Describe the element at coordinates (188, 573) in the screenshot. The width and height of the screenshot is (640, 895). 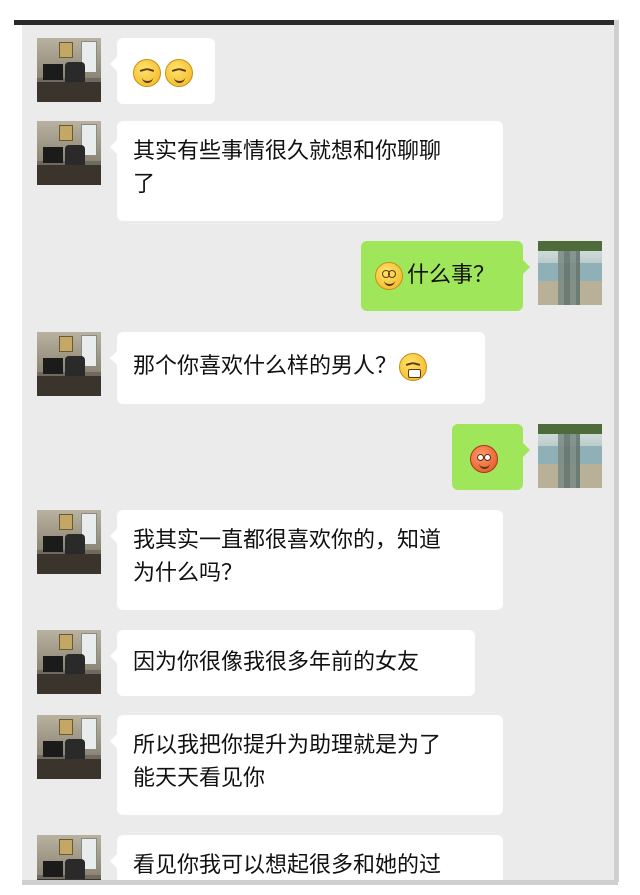
I see `message-text: 为什么吗？` at that location.